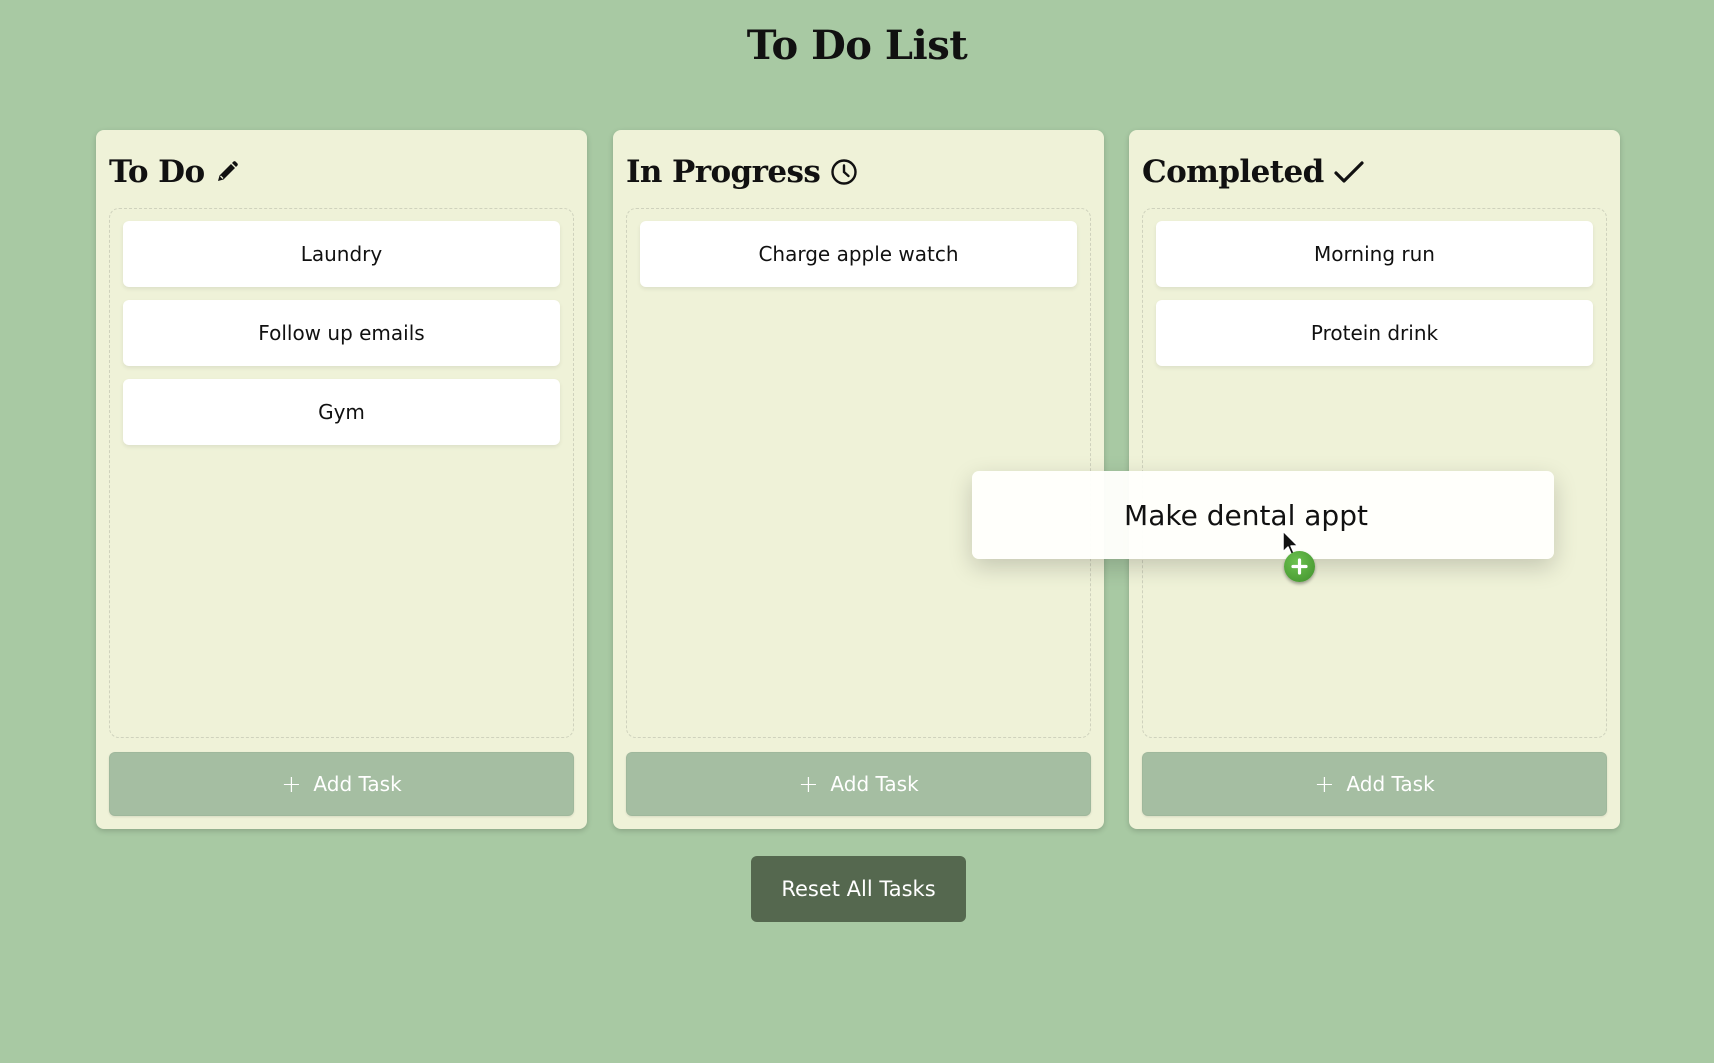  I want to click on column-header: Completed, so click(1253, 172).